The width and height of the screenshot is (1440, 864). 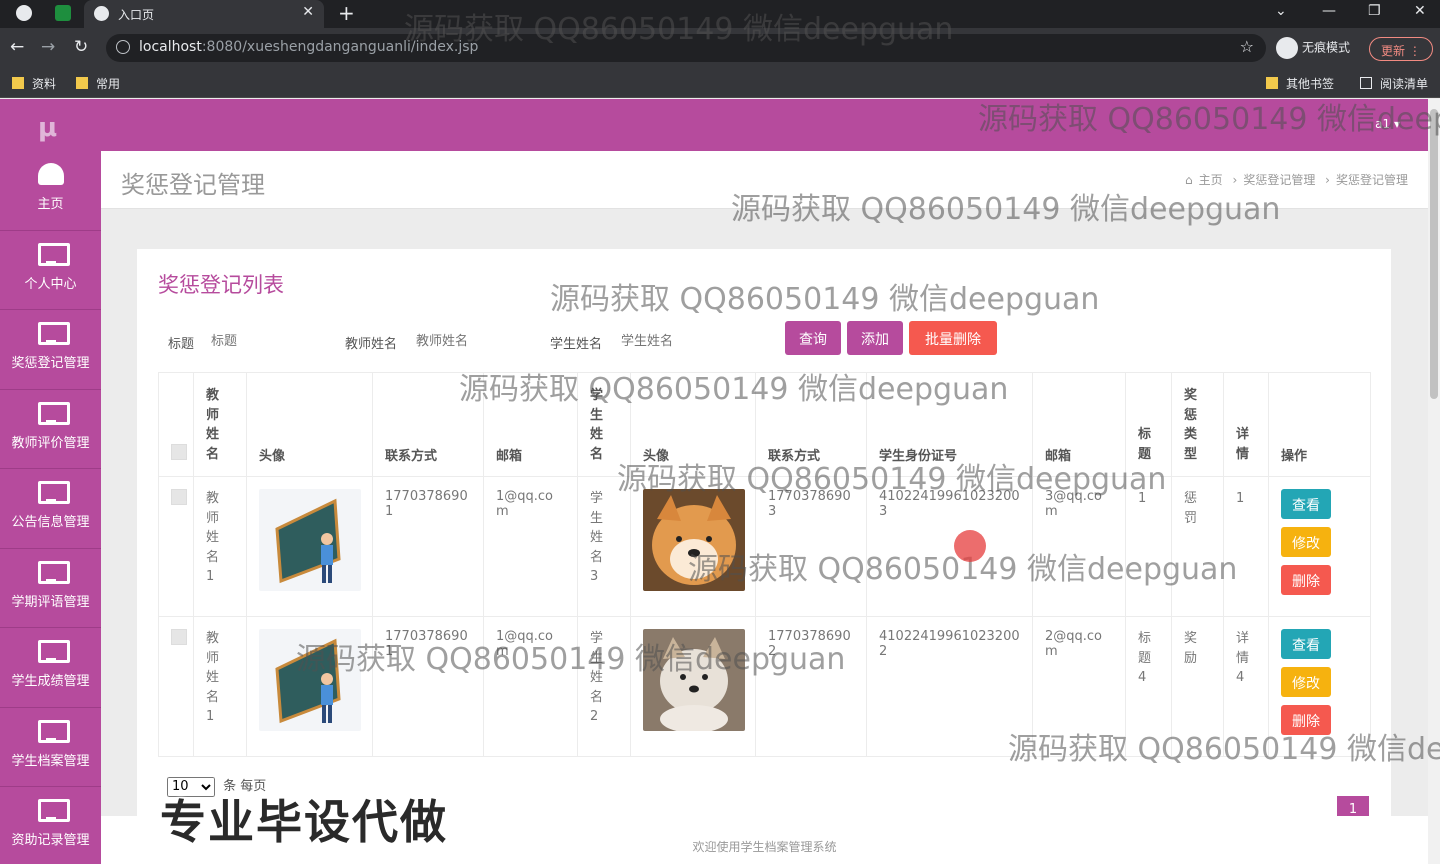 I want to click on app-tab-icon, so click(x=63, y=13).